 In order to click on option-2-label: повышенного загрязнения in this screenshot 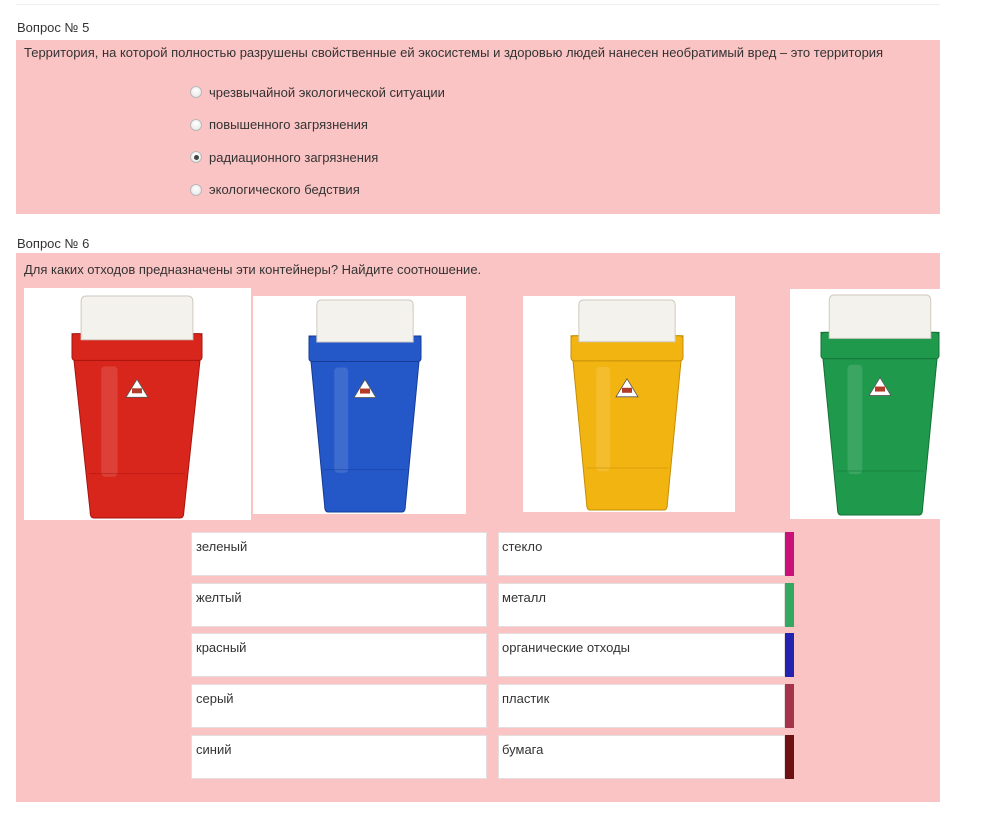, I will do `click(288, 124)`.